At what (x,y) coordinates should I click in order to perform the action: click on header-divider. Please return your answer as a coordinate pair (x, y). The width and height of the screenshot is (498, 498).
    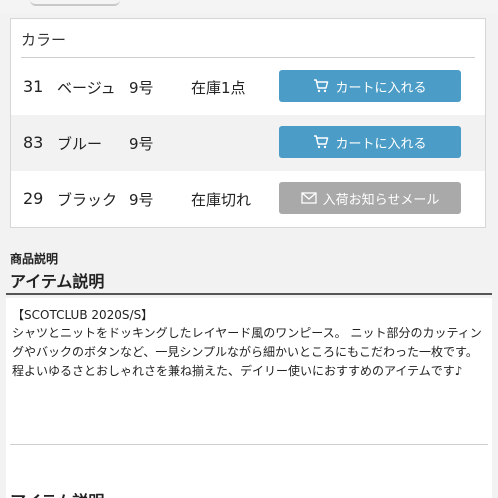
    Looking at the image, I should click on (248, 57).